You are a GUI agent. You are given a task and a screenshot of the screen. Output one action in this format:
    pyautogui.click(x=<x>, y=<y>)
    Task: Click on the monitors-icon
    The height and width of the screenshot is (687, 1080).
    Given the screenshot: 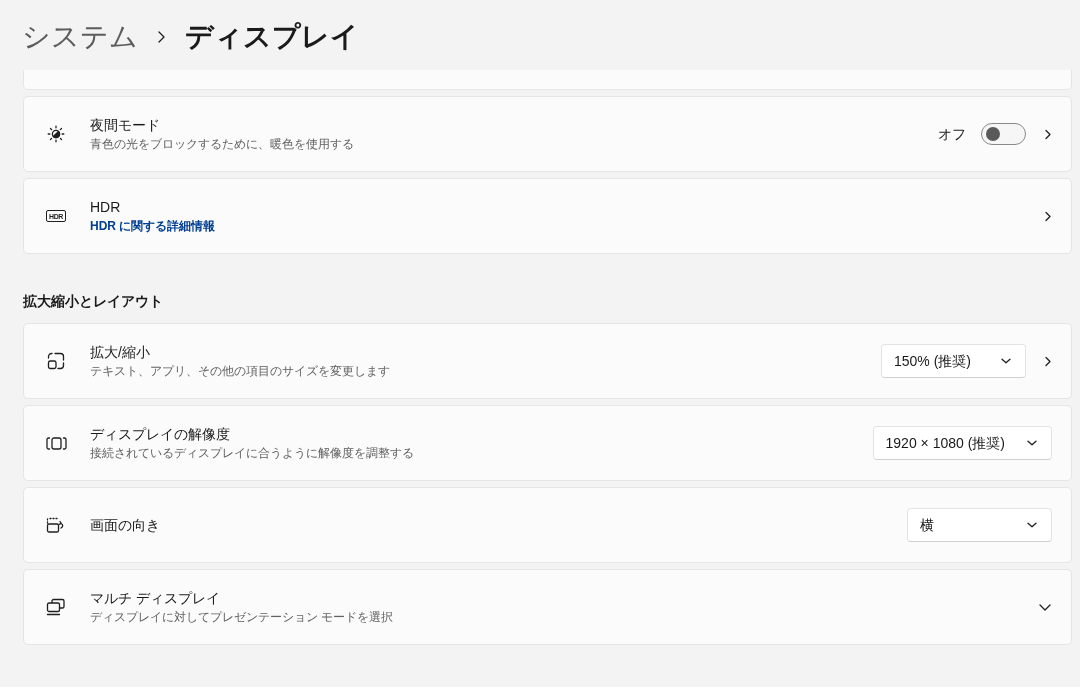 What is the action you would take?
    pyautogui.click(x=56, y=607)
    